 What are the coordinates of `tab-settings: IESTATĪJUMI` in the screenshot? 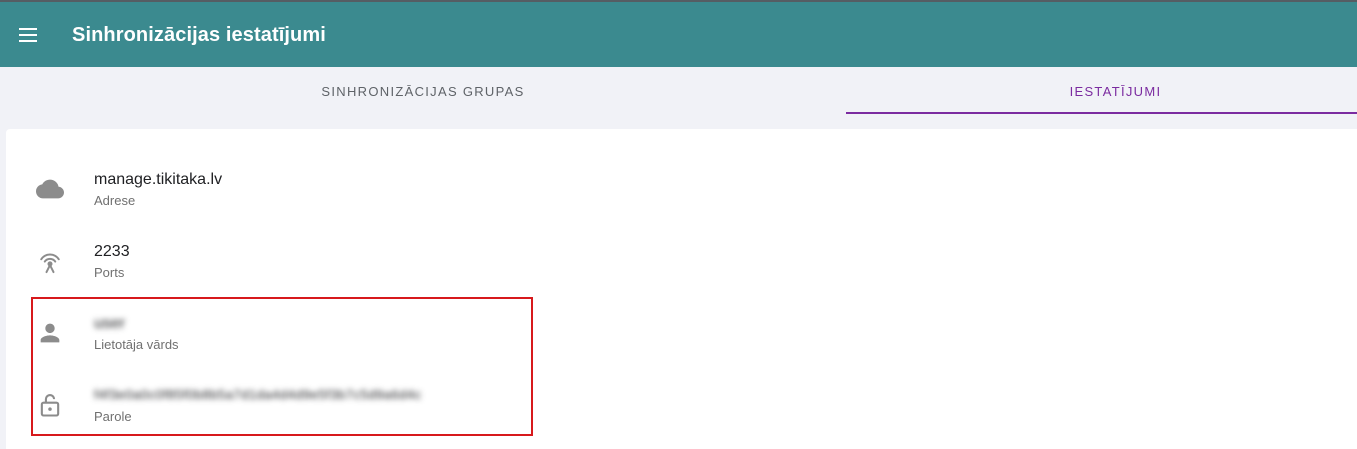 It's located at (1101, 91).